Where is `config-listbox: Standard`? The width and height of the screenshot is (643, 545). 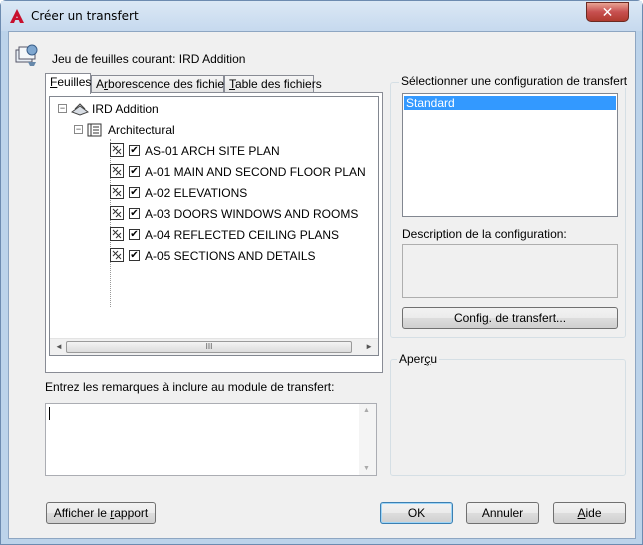 config-listbox: Standard is located at coordinates (510, 155).